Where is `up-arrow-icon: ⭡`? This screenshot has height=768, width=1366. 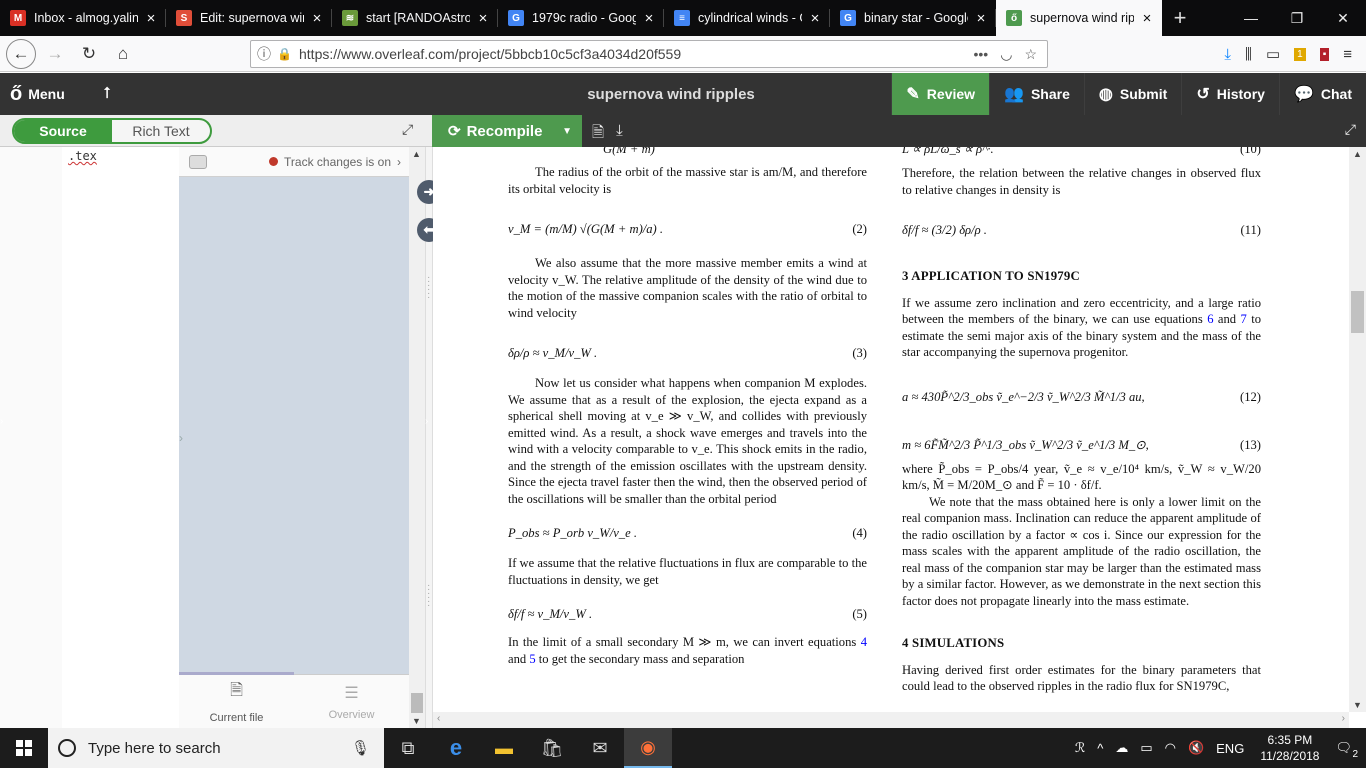 up-arrow-icon: ⭡ is located at coordinates (107, 94).